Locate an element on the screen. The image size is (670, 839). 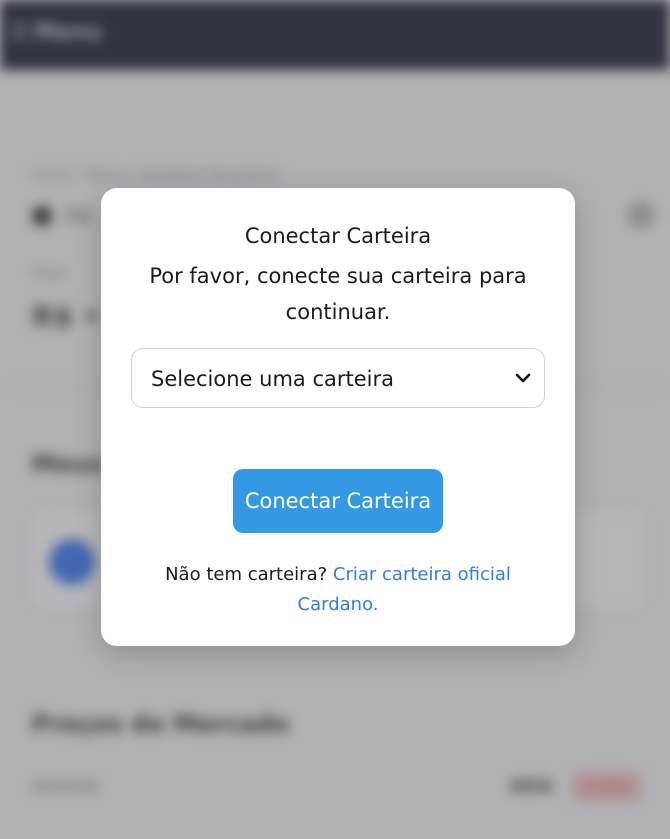
create-wallet-link: Criar carteira oficial Cardano. is located at coordinates (404, 589).